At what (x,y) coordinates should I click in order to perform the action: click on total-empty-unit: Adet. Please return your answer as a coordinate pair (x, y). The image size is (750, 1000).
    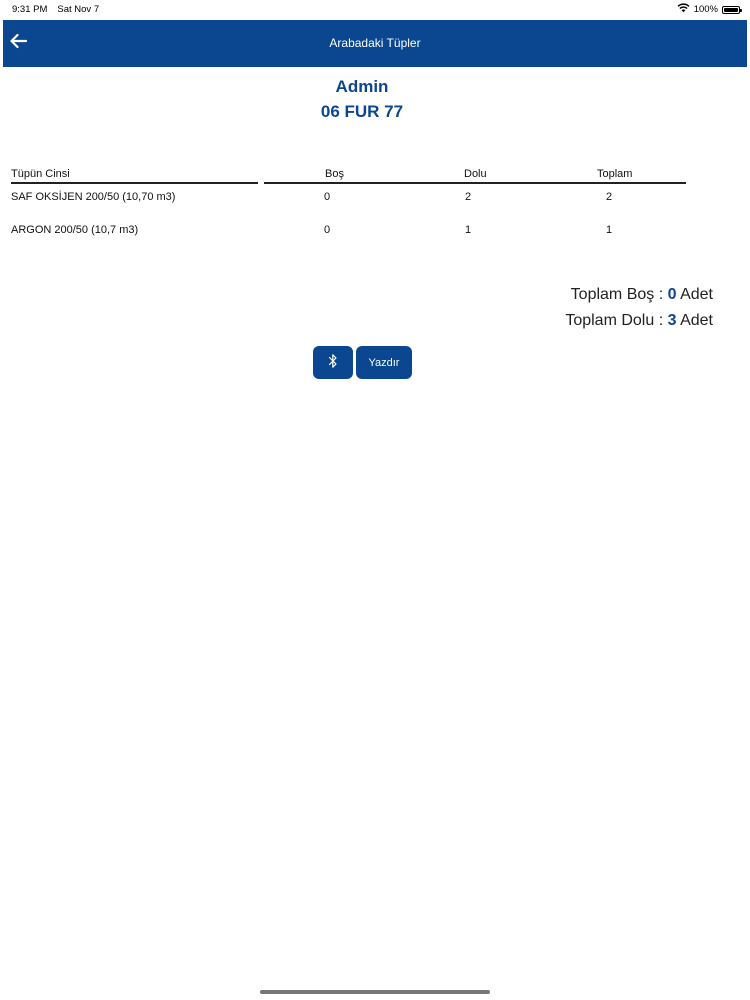
    Looking at the image, I should click on (696, 294).